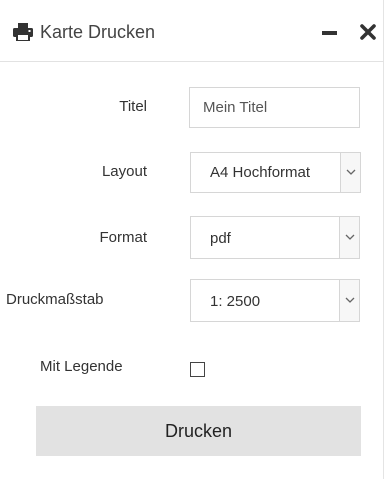 Image resolution: width=384 pixels, height=479 pixels. Describe the element at coordinates (192, 31) in the screenshot. I see `panel-header: Karte Drucken` at that location.